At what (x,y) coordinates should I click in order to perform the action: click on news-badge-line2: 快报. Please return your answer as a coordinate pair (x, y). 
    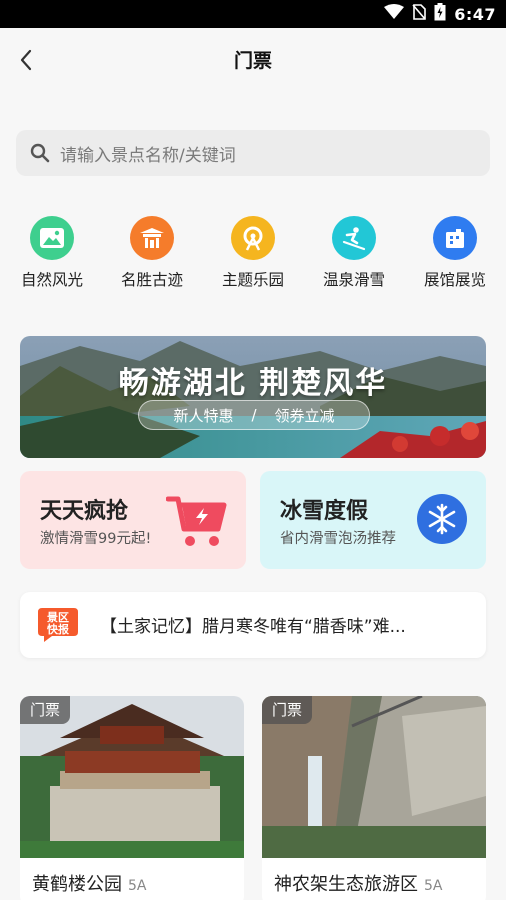
    Looking at the image, I should click on (58, 629).